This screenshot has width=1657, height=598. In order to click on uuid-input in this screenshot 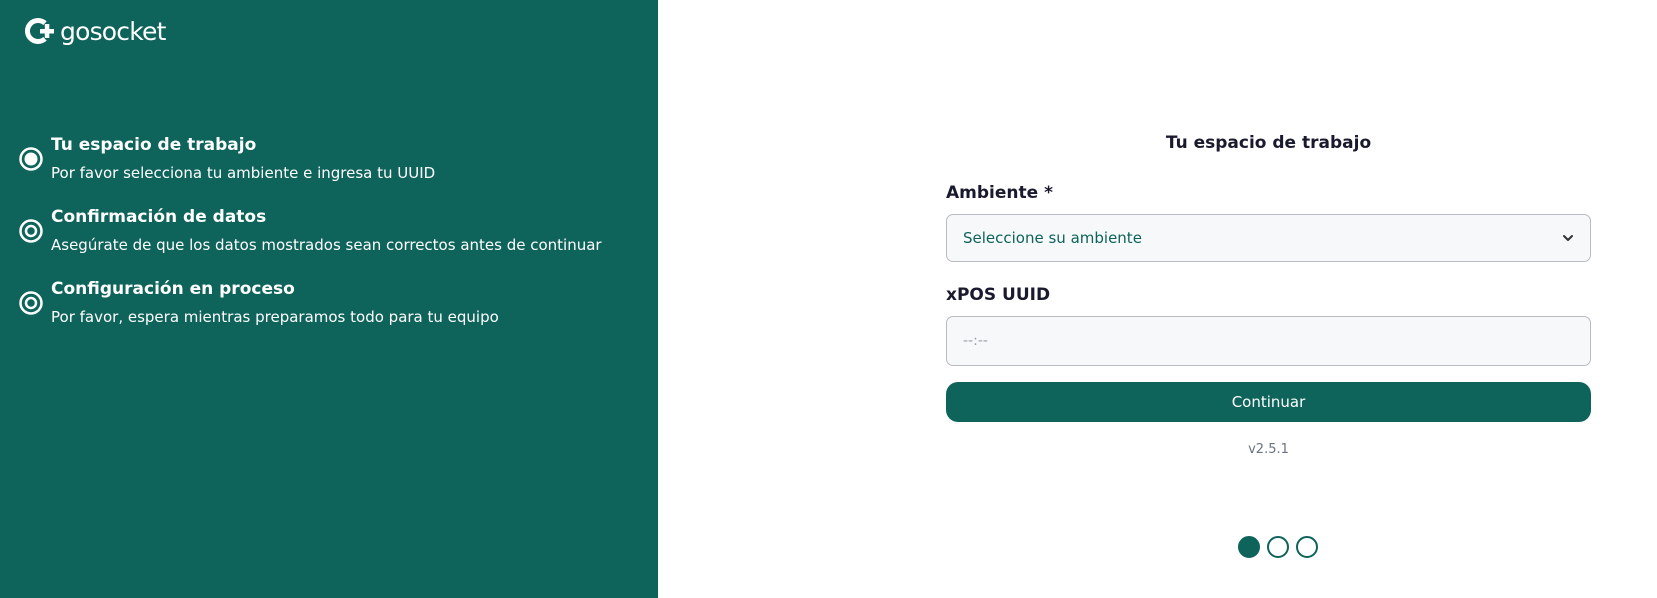, I will do `click(1268, 341)`.